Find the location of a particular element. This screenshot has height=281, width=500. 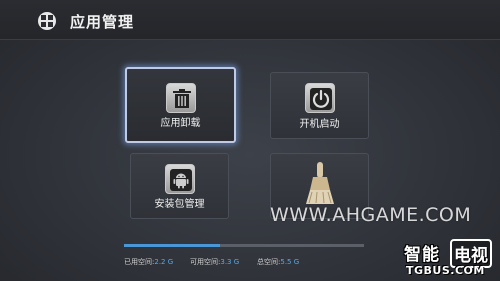

free-space: 可用空间:3.3 G is located at coordinates (214, 262).